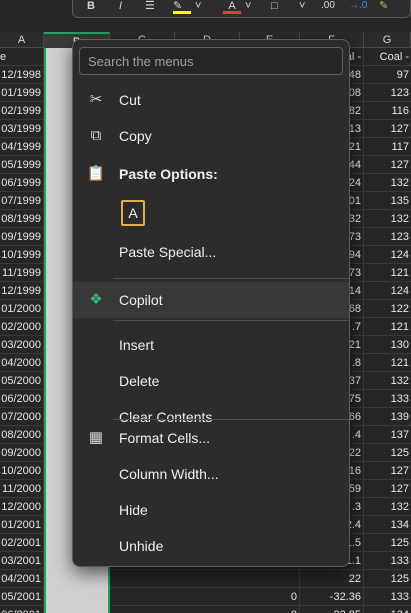 The image size is (411, 613). Describe the element at coordinates (22, 237) in the screenshot. I see `cell-date: 09/1999` at that location.